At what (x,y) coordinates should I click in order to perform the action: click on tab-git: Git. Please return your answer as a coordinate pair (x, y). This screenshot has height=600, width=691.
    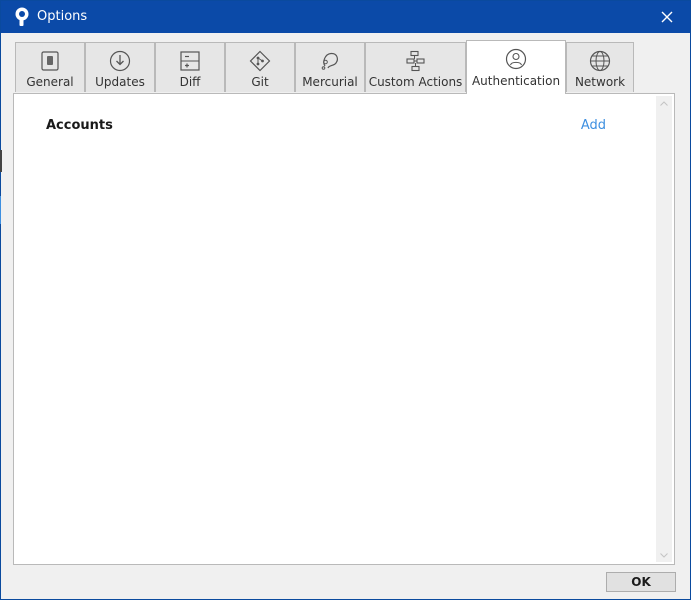
    Looking at the image, I should click on (260, 67).